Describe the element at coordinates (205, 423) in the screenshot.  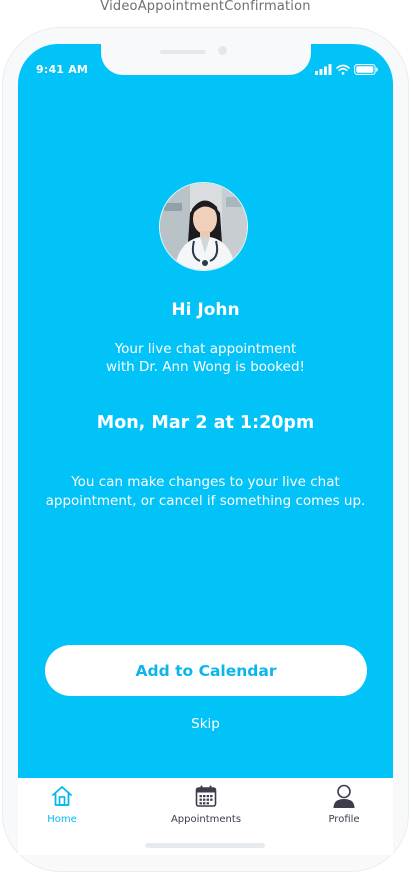
I see `appointment-datetime: Mon, Mar 2 at 1:20pm` at that location.